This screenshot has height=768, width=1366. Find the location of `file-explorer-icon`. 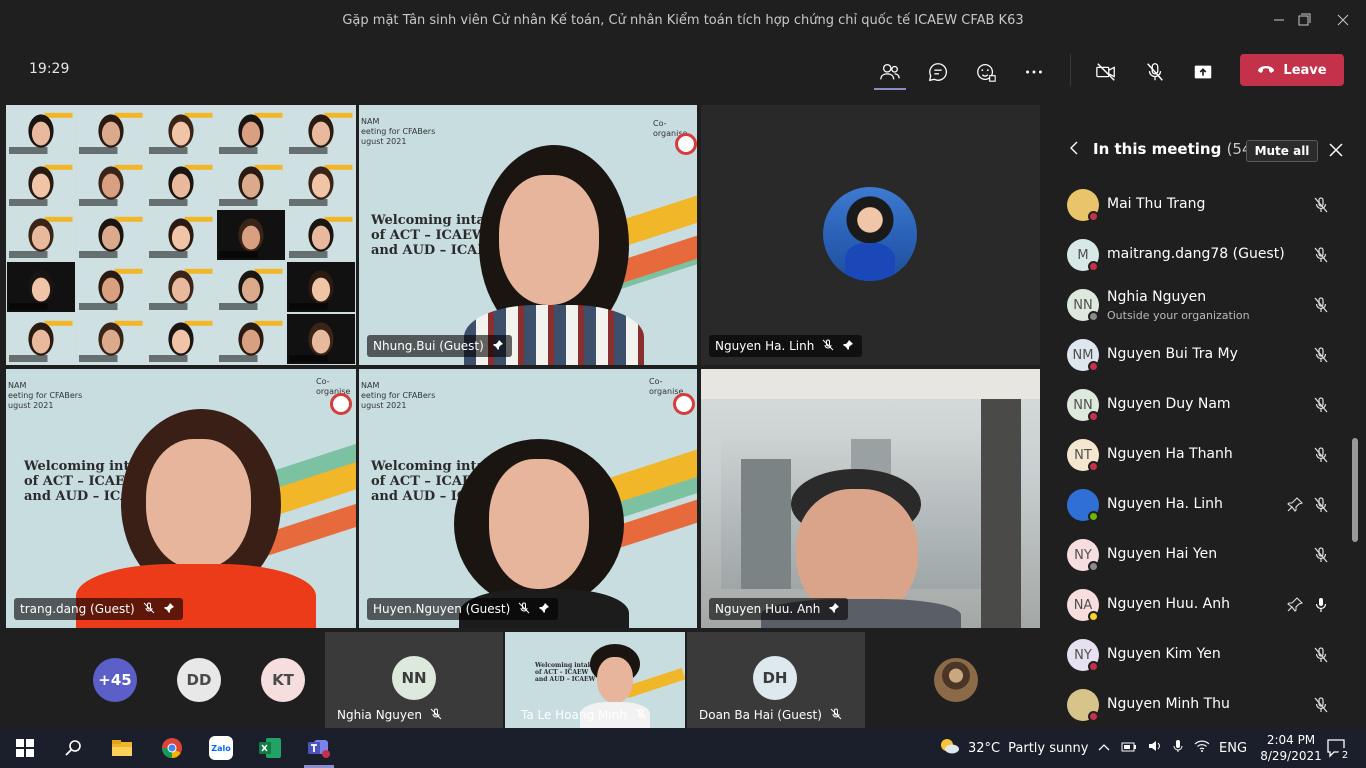

file-explorer-icon is located at coordinates (122, 748).